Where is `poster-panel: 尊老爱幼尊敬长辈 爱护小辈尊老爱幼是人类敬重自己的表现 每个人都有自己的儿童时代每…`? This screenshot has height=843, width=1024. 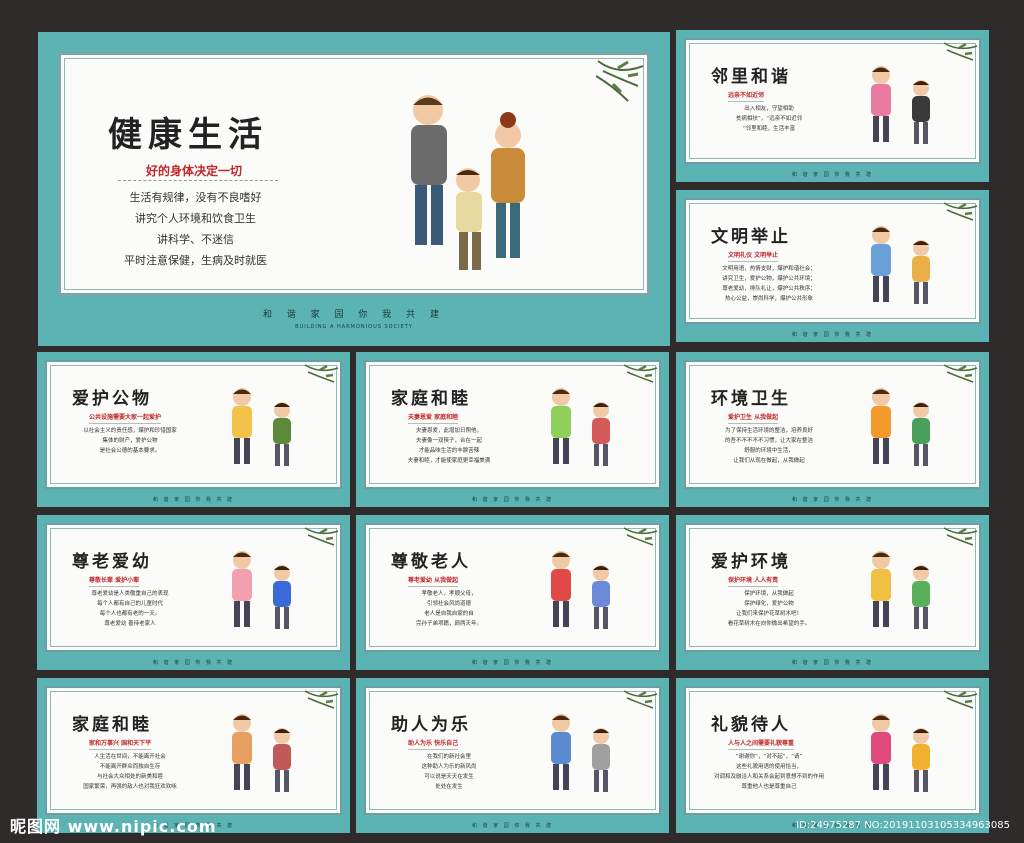 poster-panel: 尊老爱幼尊敬长辈 爱护小辈尊老爱幼是人类敬重自己的表现 每个人都有自己的儿童时代每… is located at coordinates (193, 592).